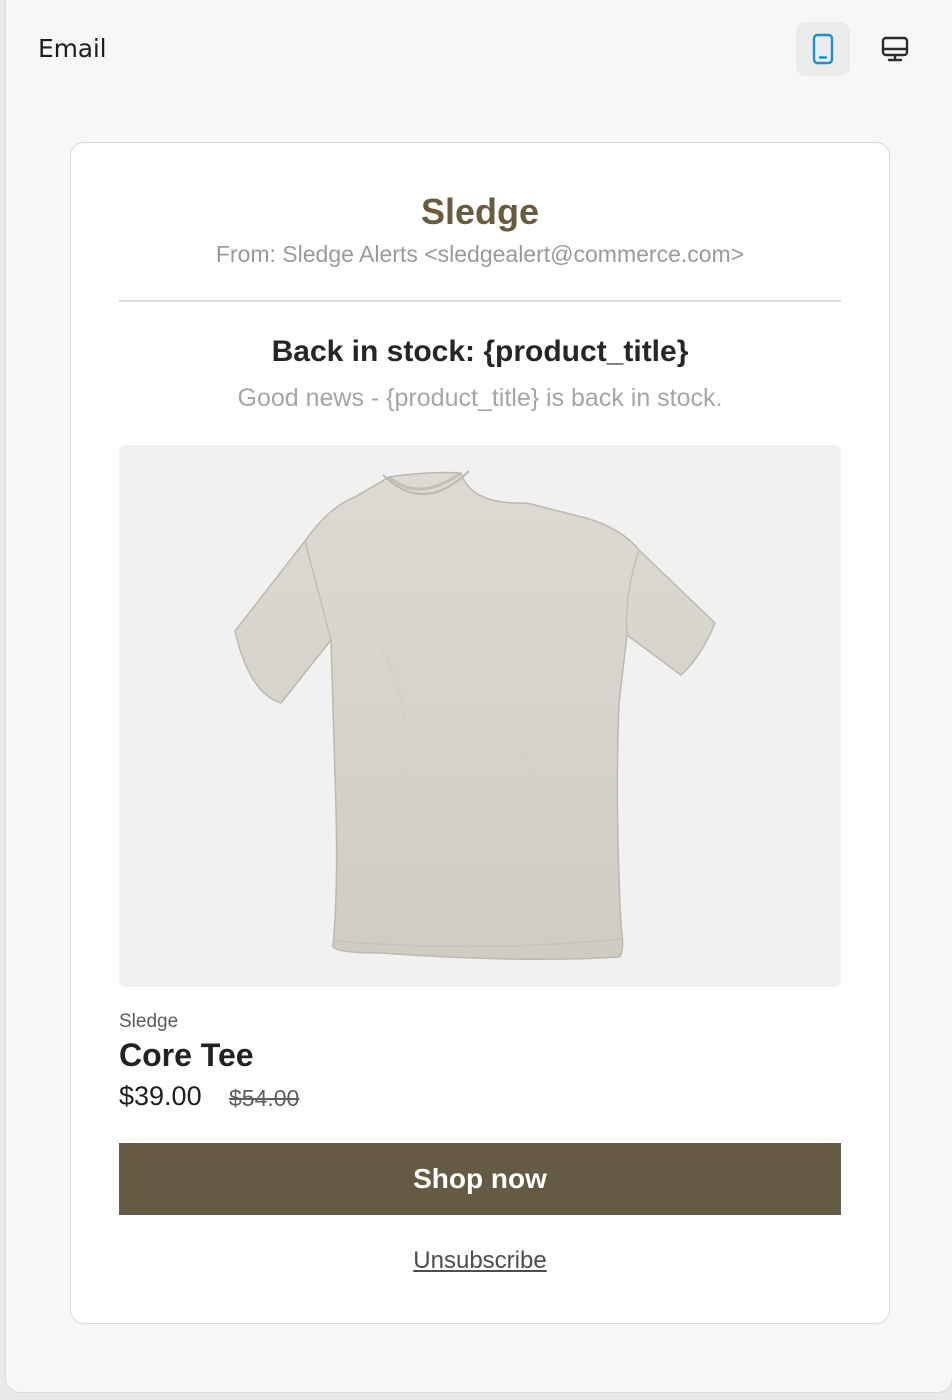  I want to click on panel-title: Email, so click(72, 48).